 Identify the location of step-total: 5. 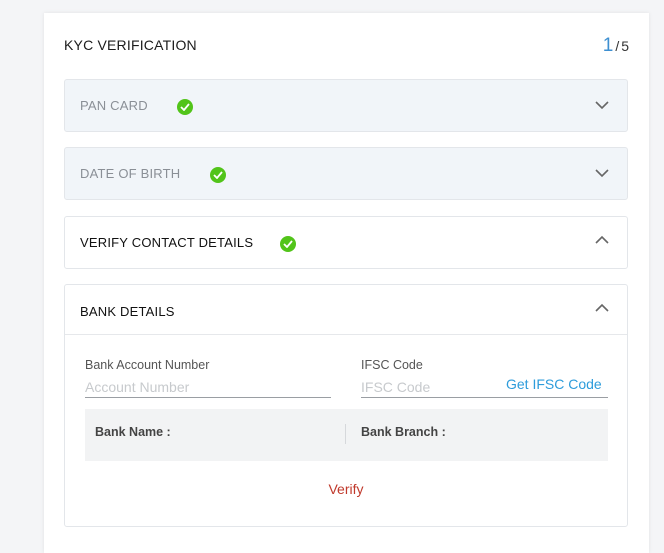
(625, 46).